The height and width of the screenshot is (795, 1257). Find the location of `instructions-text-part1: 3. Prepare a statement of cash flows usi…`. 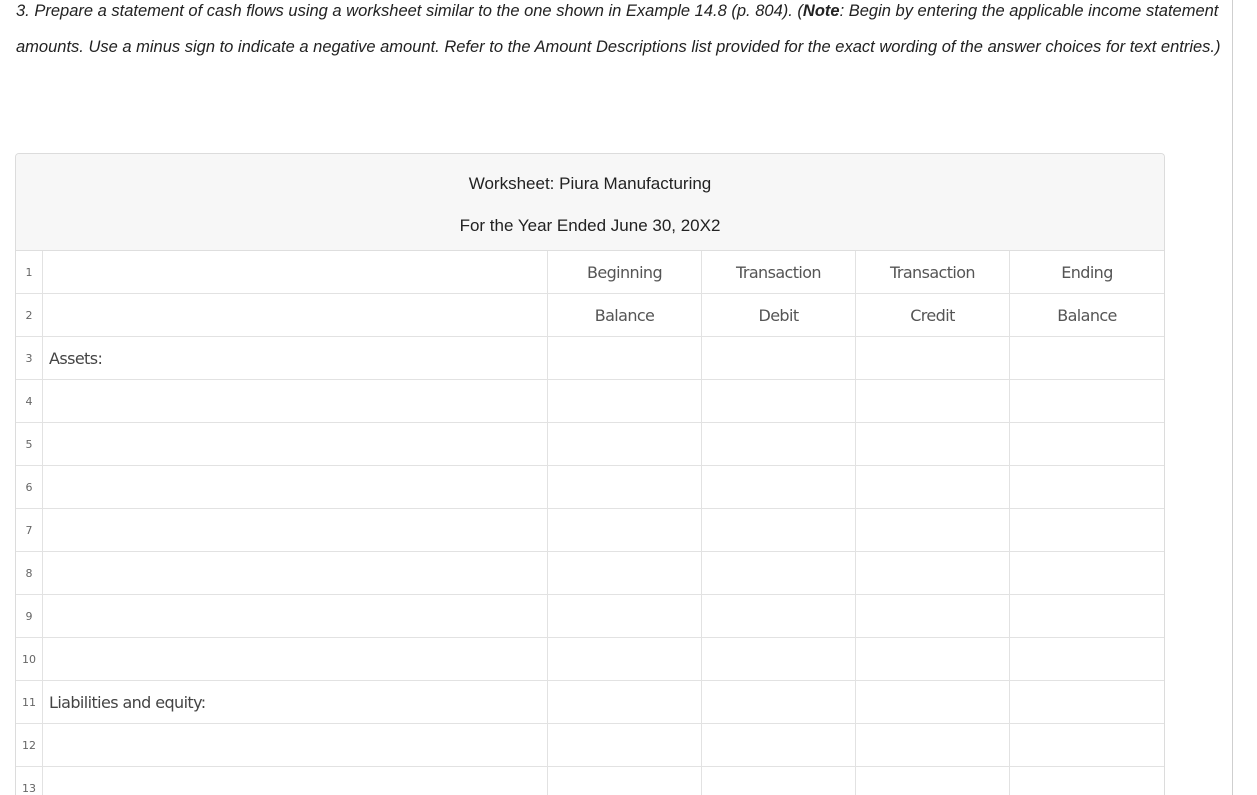

instructions-text-part1: 3. Prepare a statement of cash flows usi… is located at coordinates (409, 11).